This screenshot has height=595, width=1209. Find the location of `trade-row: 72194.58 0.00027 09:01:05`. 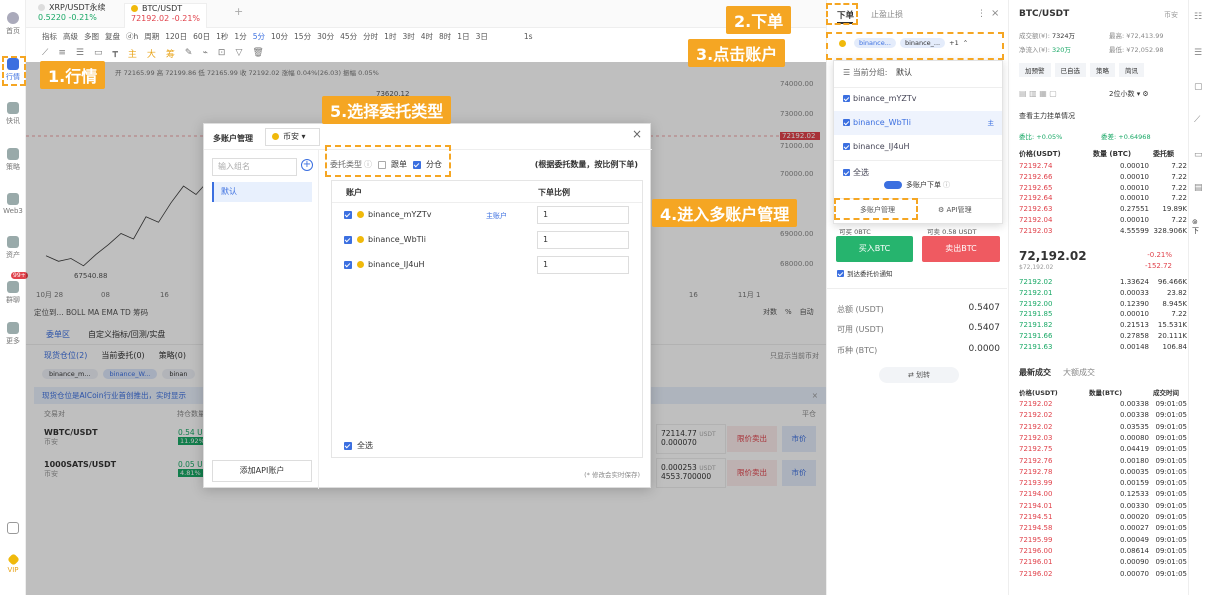

trade-row: 72194.58 0.00027 09:01:05 is located at coordinates (1104, 528).